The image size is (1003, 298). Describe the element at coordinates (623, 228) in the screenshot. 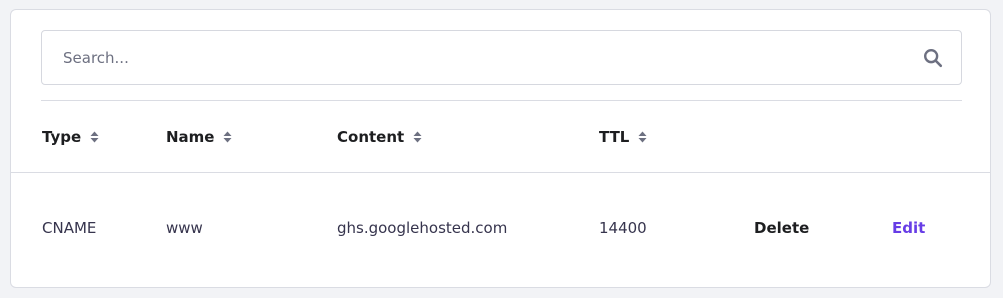

I see `cell-ttl: 14400` at that location.